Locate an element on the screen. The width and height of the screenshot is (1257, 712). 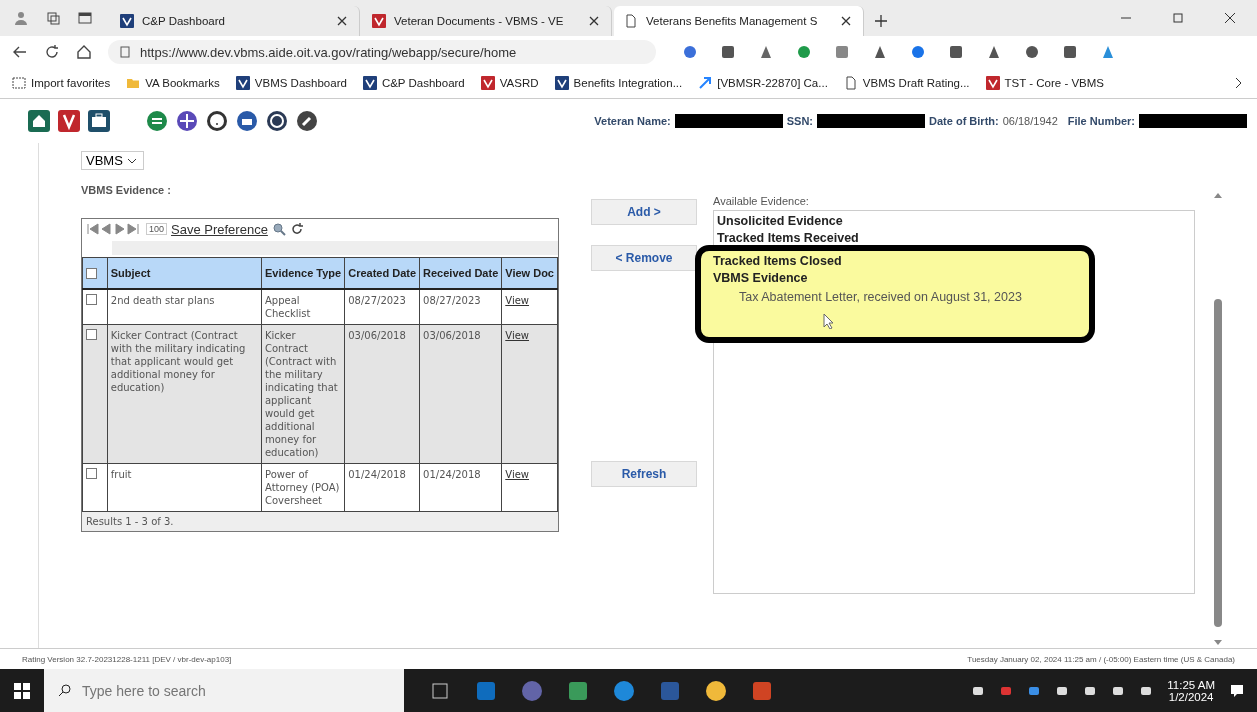
browser-tab: Veterans Benefits Management S is located at coordinates (739, 21).